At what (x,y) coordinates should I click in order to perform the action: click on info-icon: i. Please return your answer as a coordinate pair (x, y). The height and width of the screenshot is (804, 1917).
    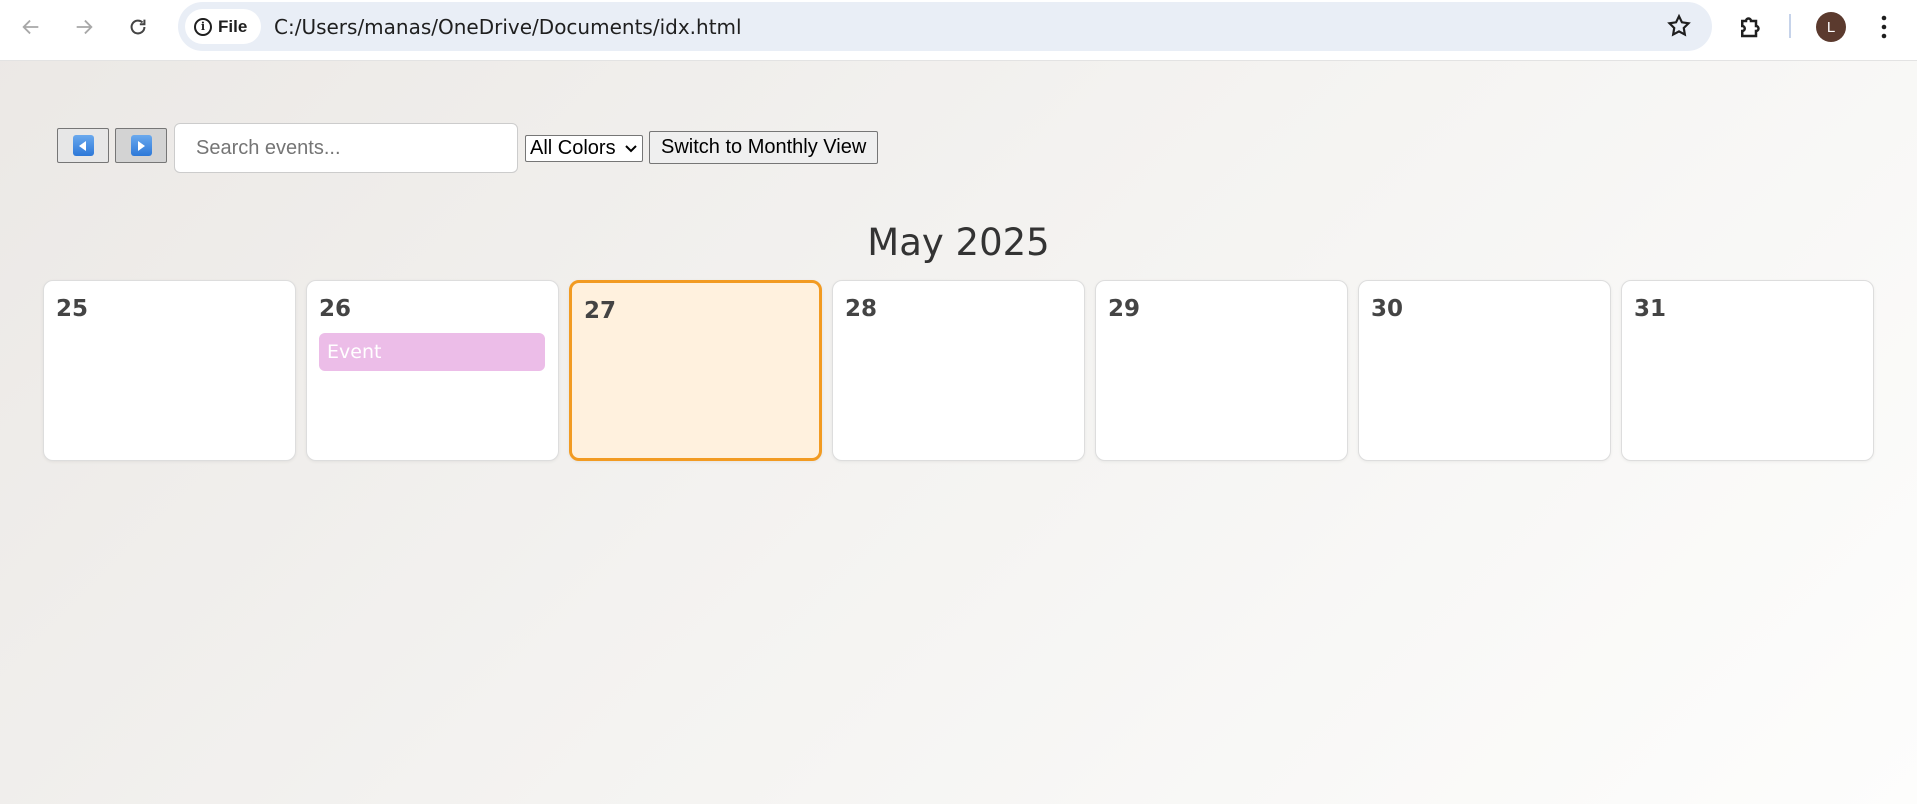
    Looking at the image, I should click on (203, 26).